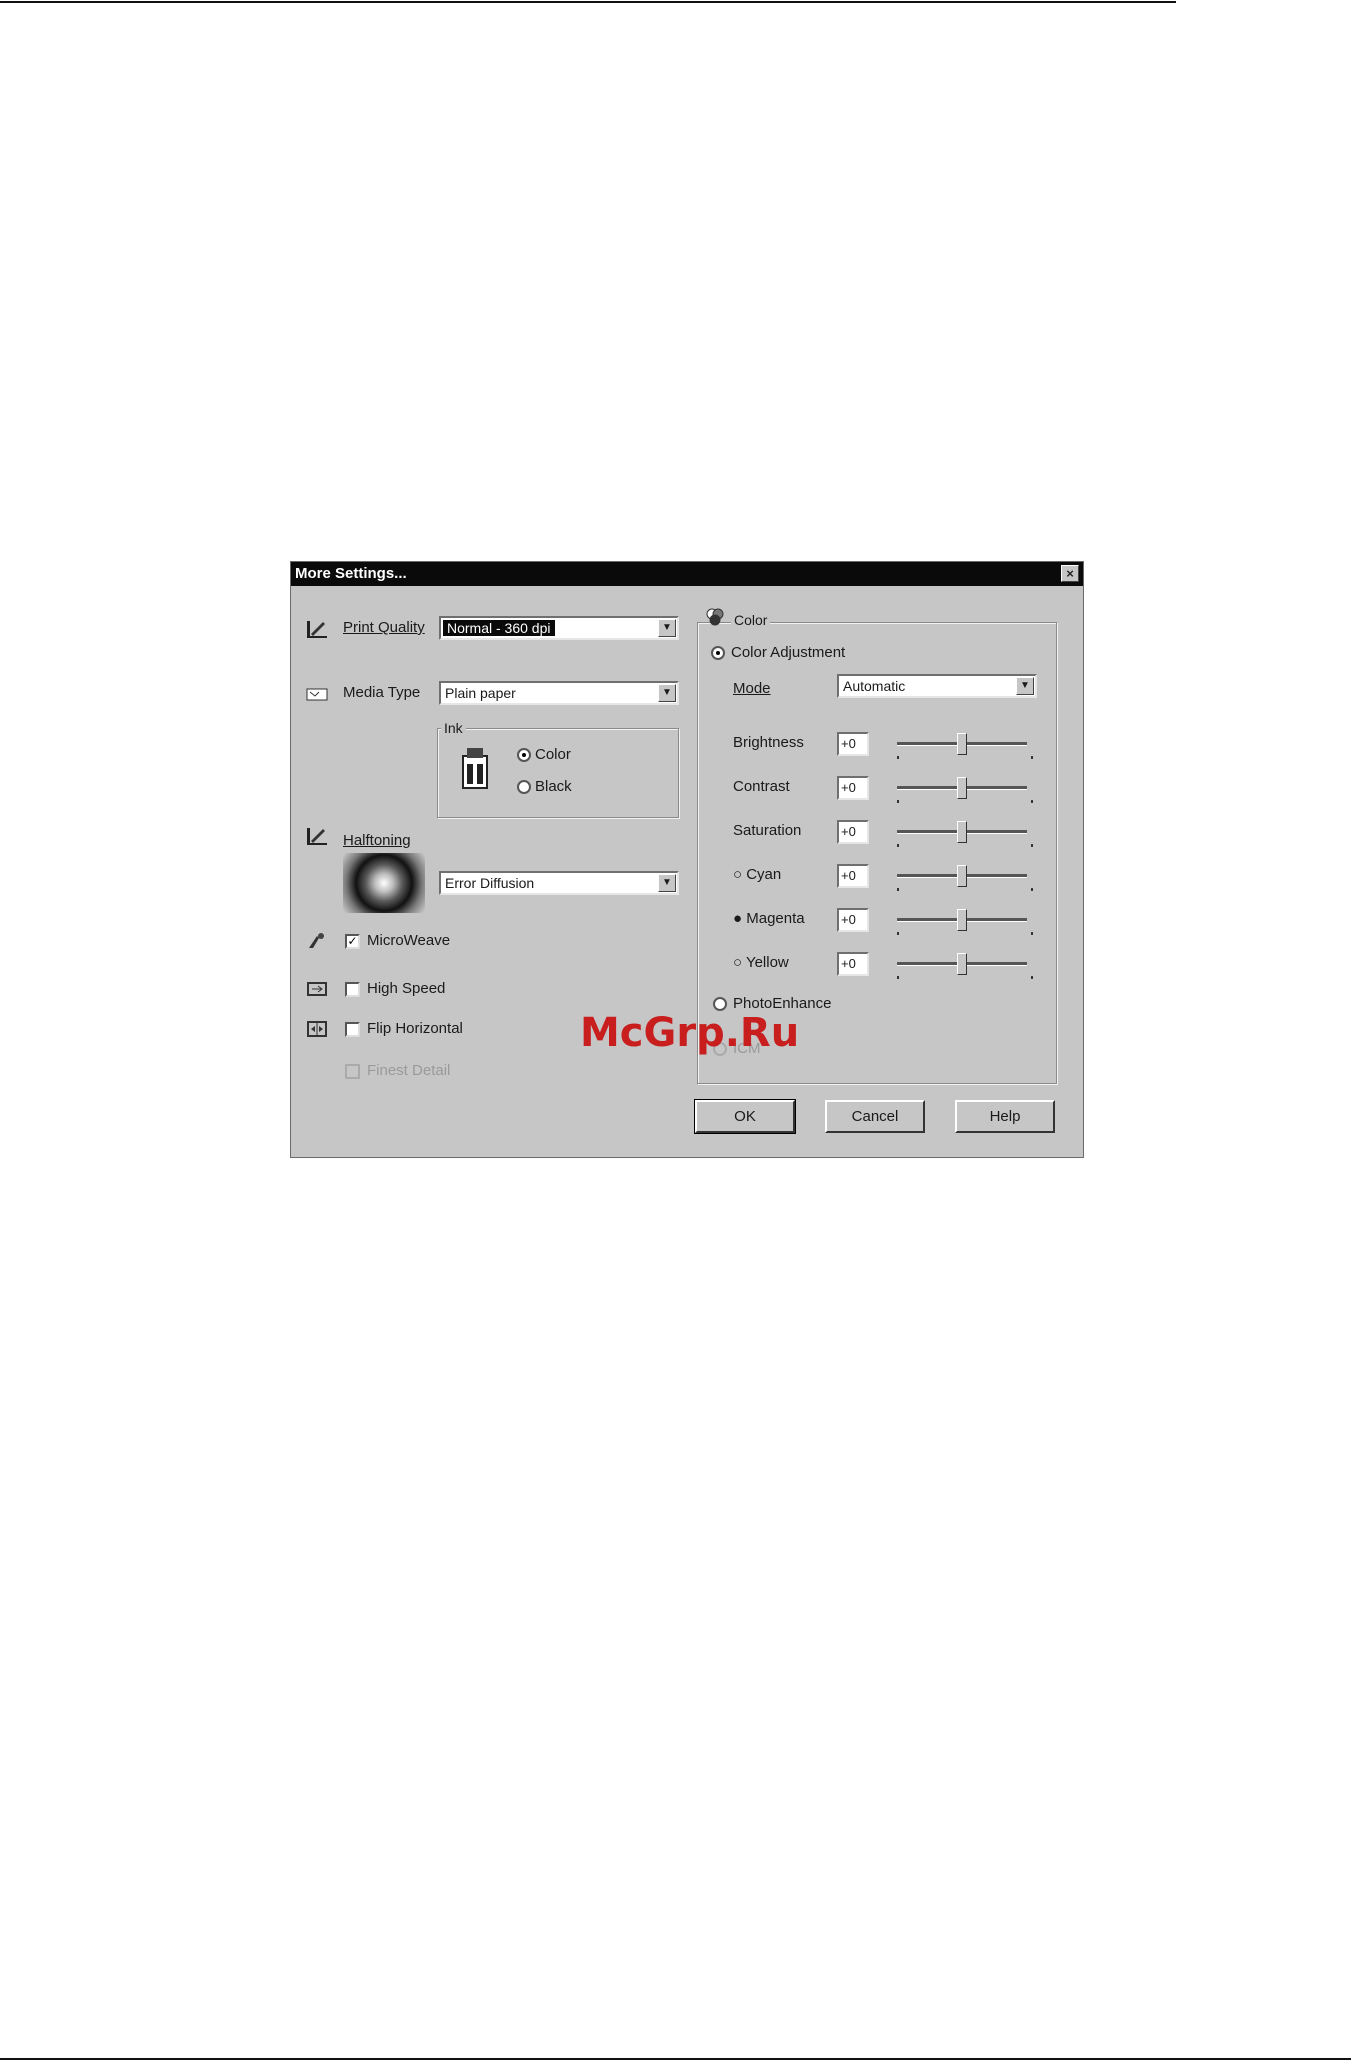 Image resolution: width=1351 pixels, height=2062 pixels. I want to click on ink-black-label: Black, so click(553, 786).